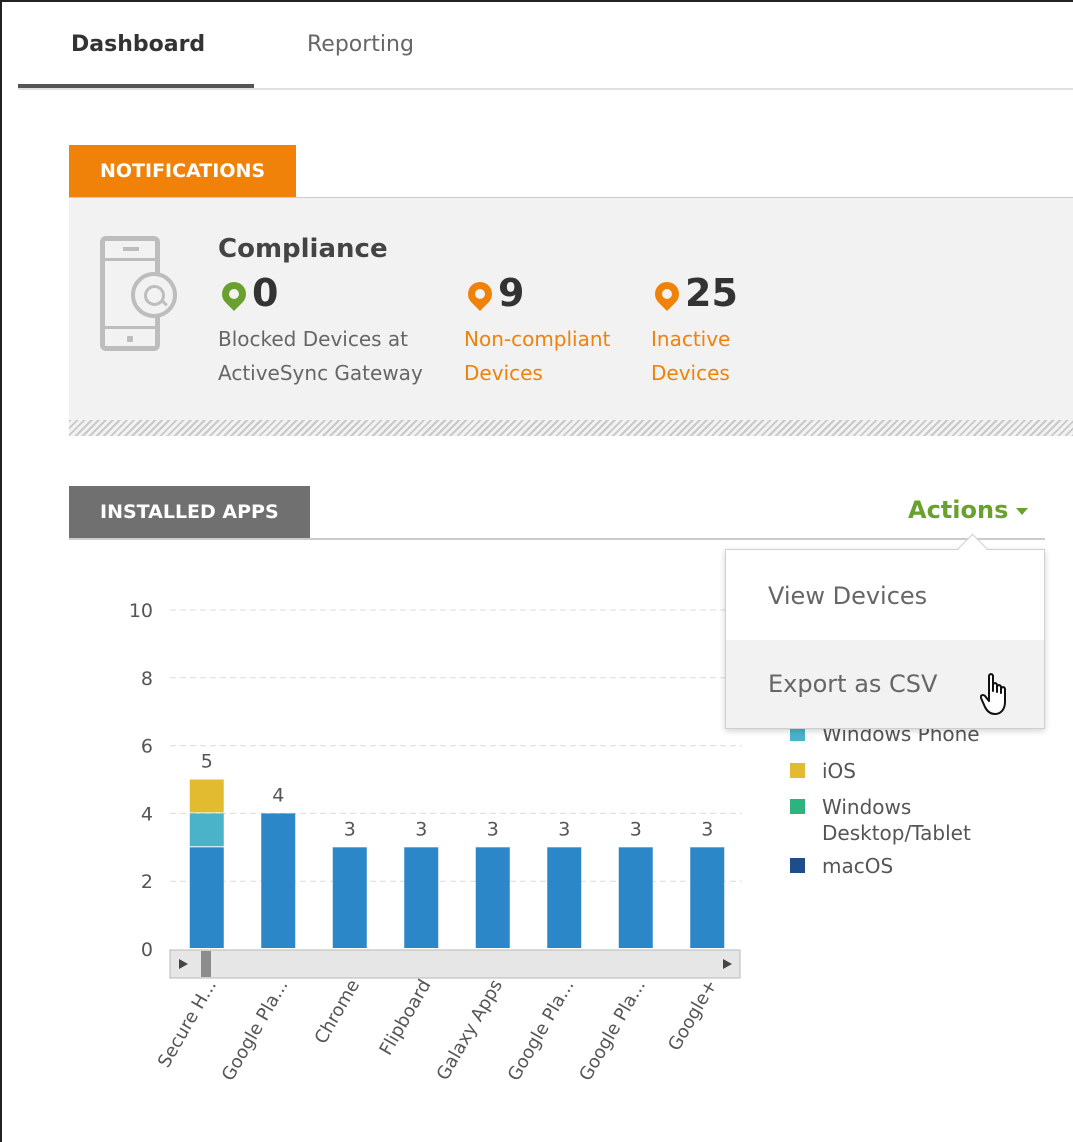  Describe the element at coordinates (406, 1017) in the screenshot. I see `x-tick-label: Flipboard` at that location.